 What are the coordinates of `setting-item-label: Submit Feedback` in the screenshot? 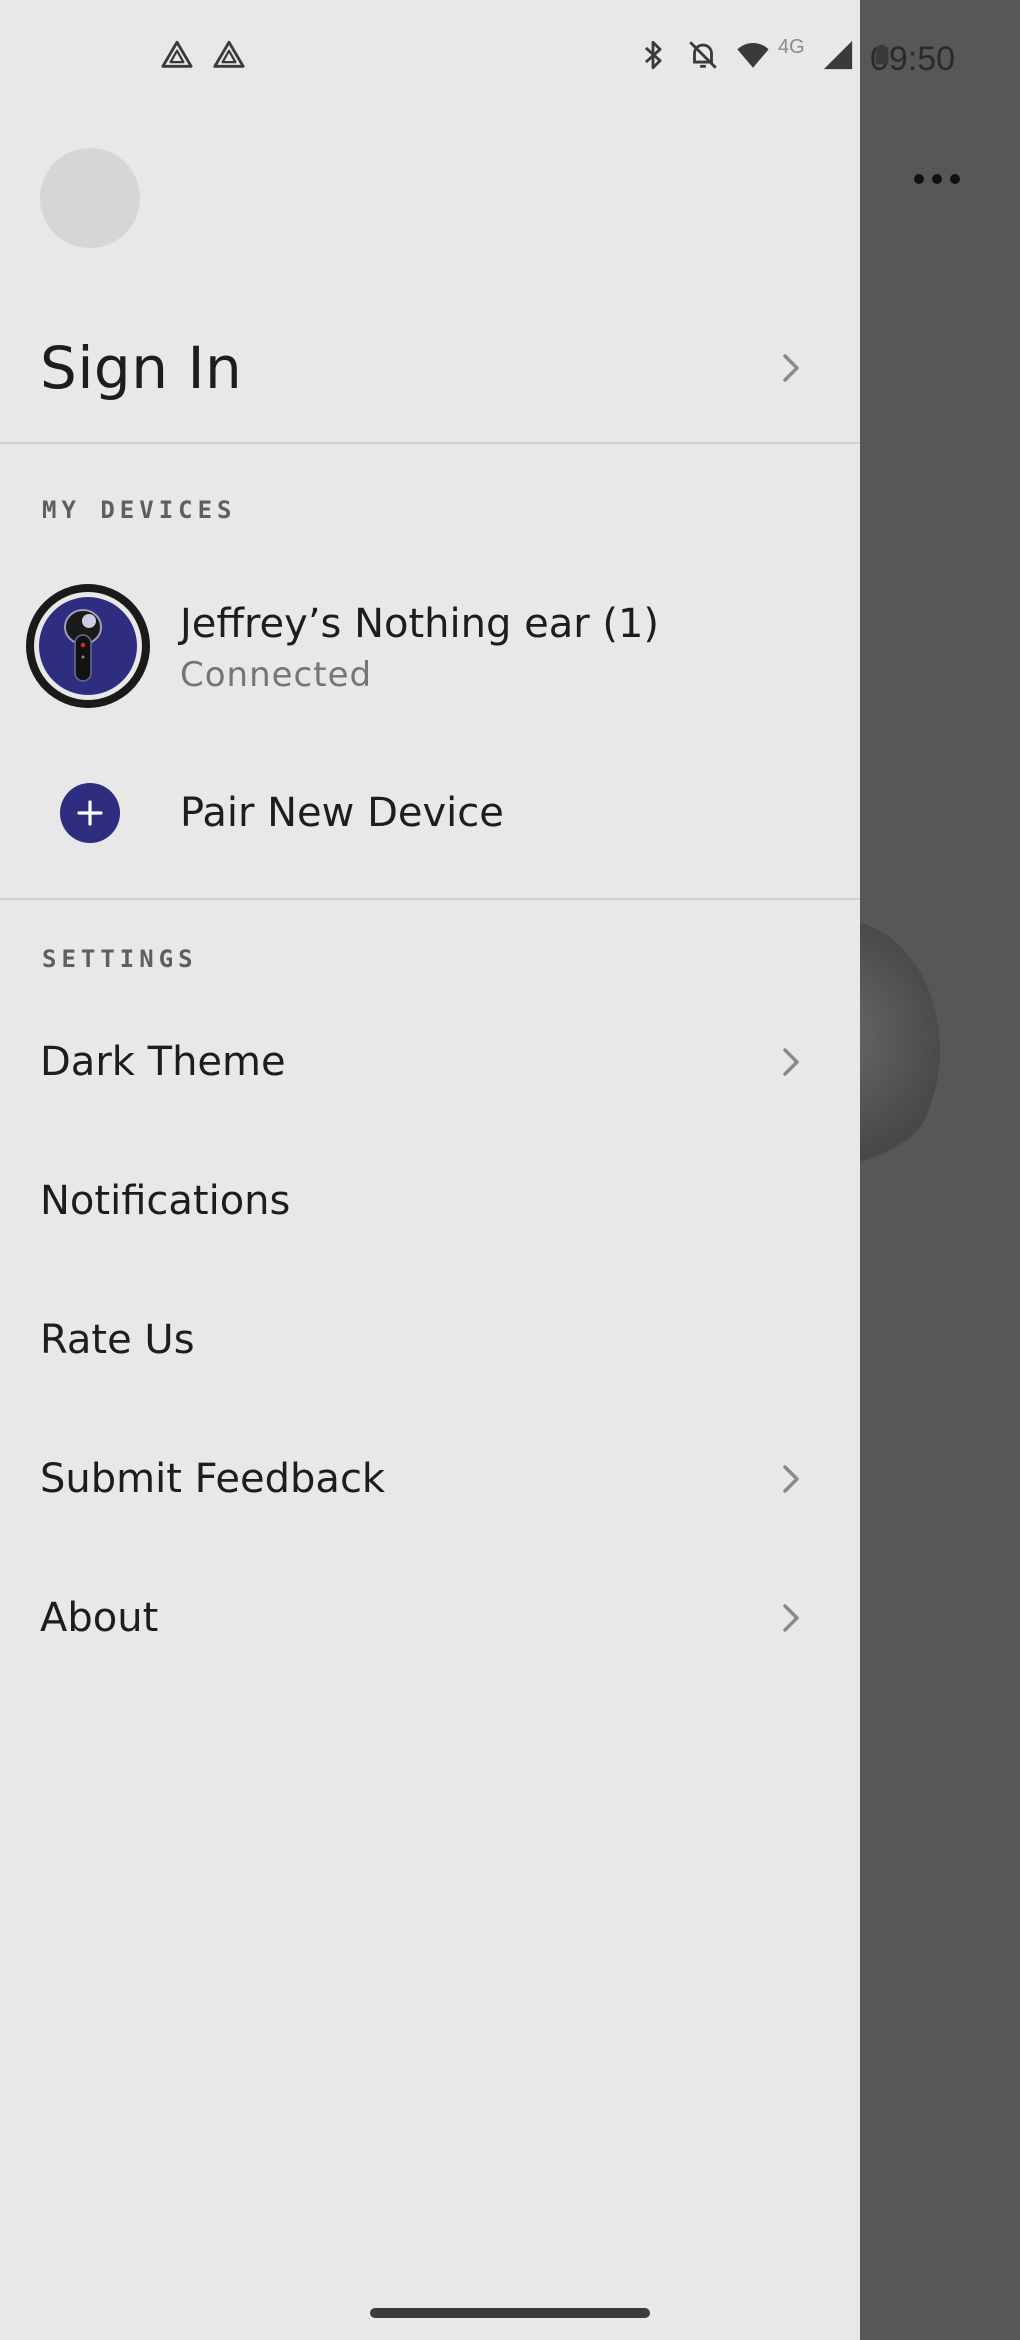 It's located at (213, 1479).